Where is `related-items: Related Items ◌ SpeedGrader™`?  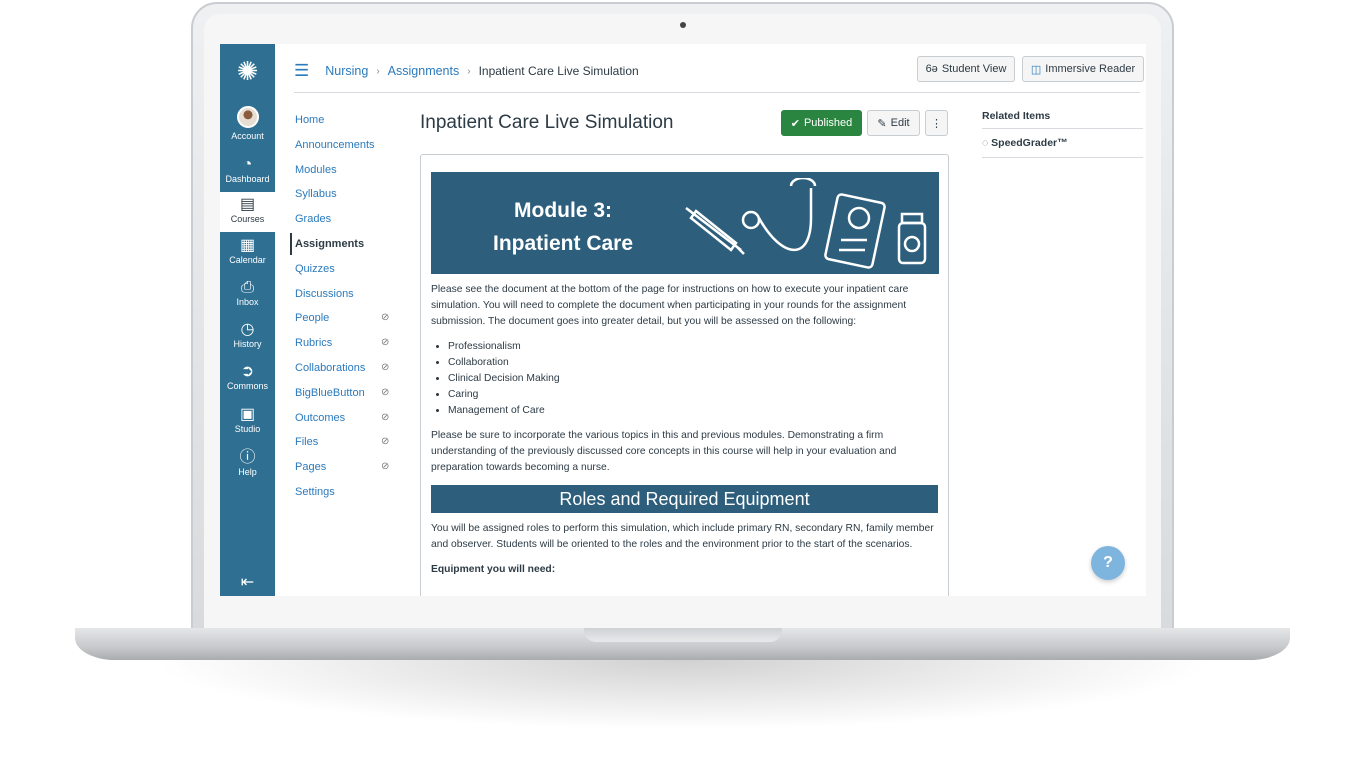 related-items: Related Items ◌ SpeedGrader™ is located at coordinates (1062, 134).